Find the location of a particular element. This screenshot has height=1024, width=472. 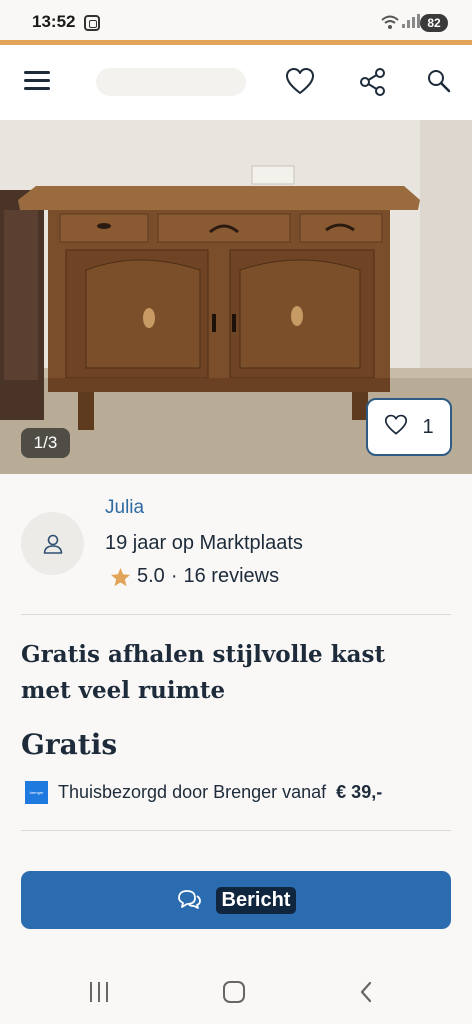

listing-price: Gratis is located at coordinates (69, 744).